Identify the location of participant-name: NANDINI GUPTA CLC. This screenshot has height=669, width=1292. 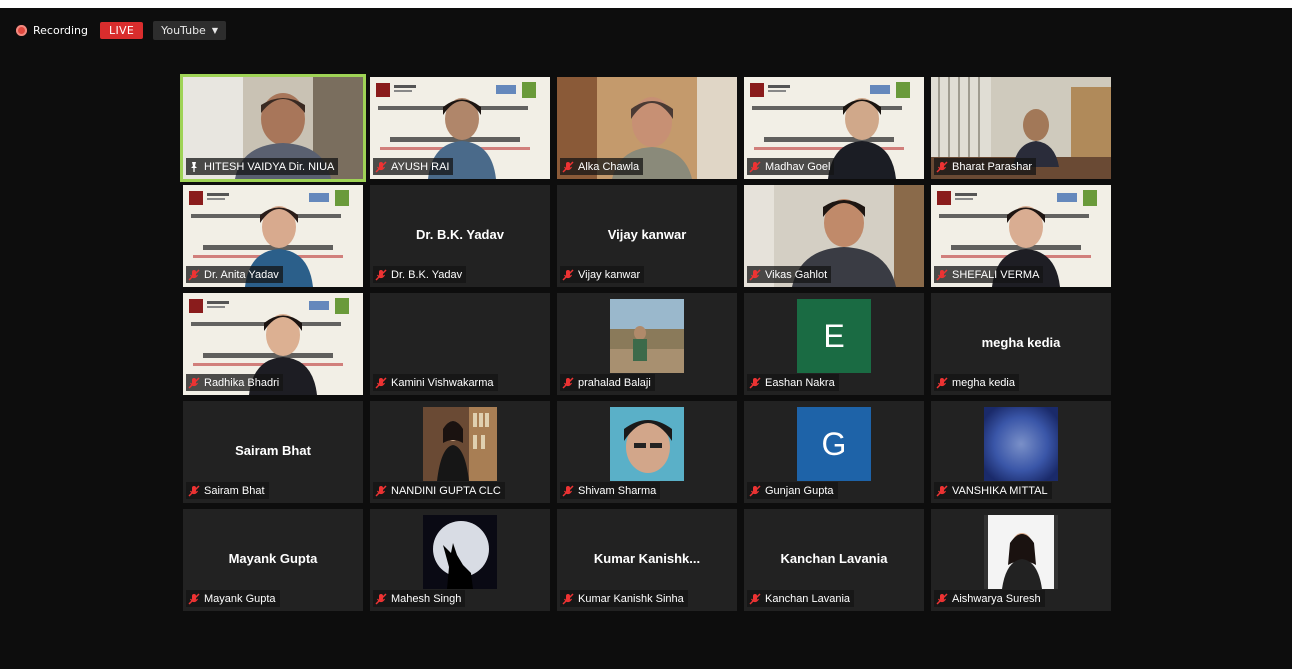
(446, 490).